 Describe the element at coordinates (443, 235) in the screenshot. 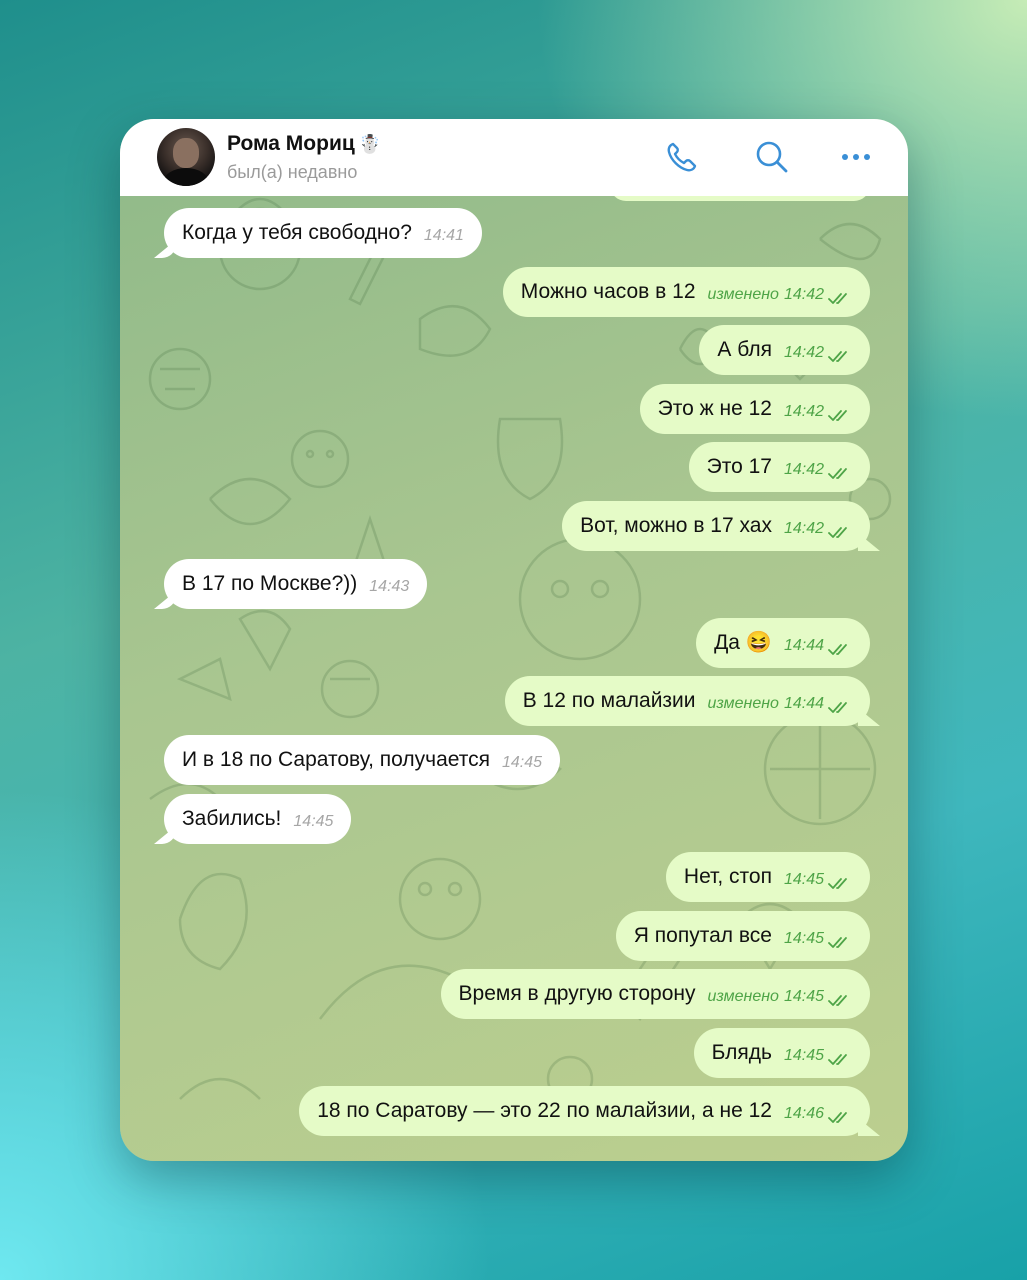

I see `message-time: 14:41` at that location.